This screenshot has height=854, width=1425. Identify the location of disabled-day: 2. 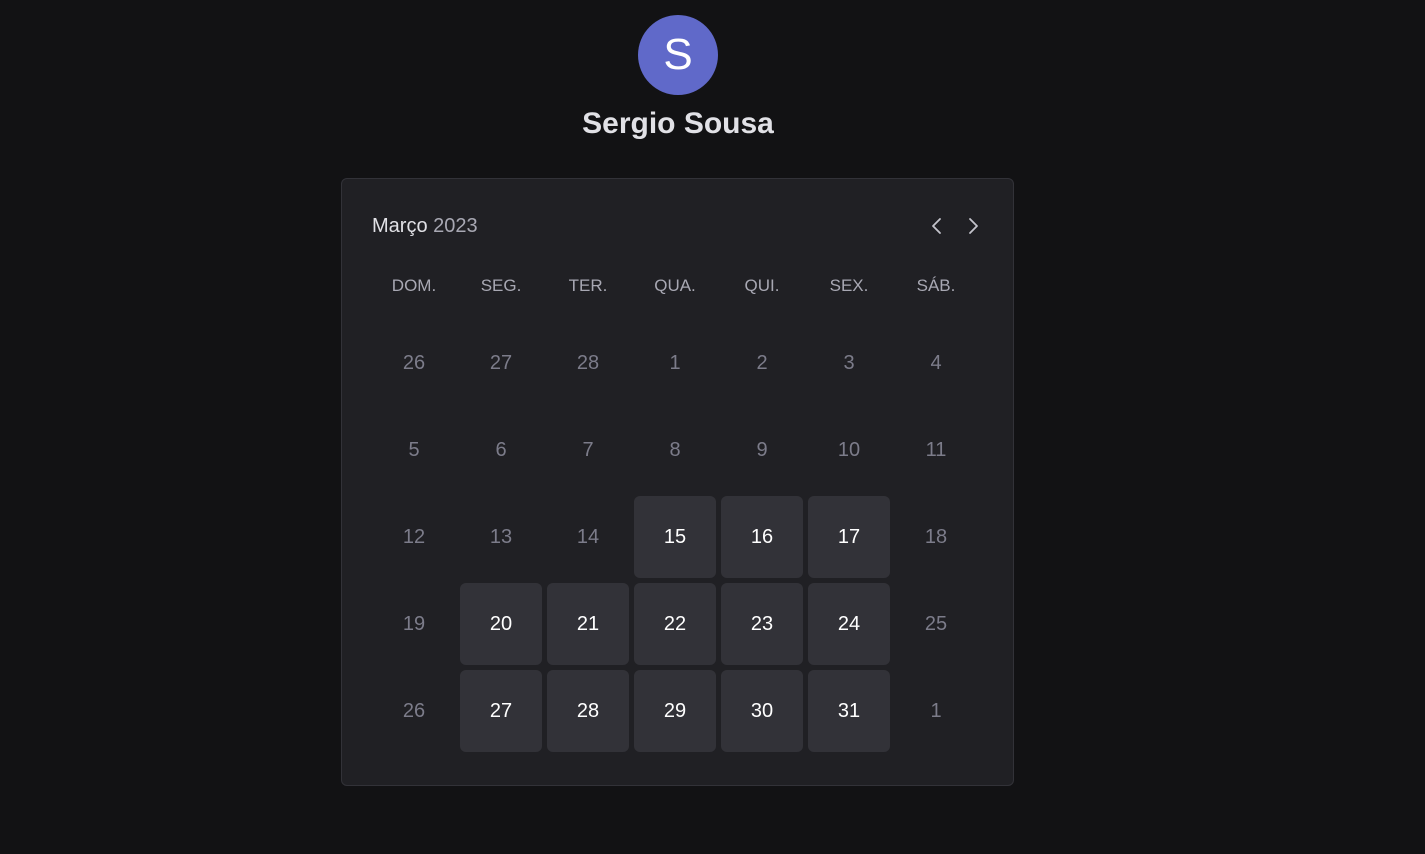
(762, 362).